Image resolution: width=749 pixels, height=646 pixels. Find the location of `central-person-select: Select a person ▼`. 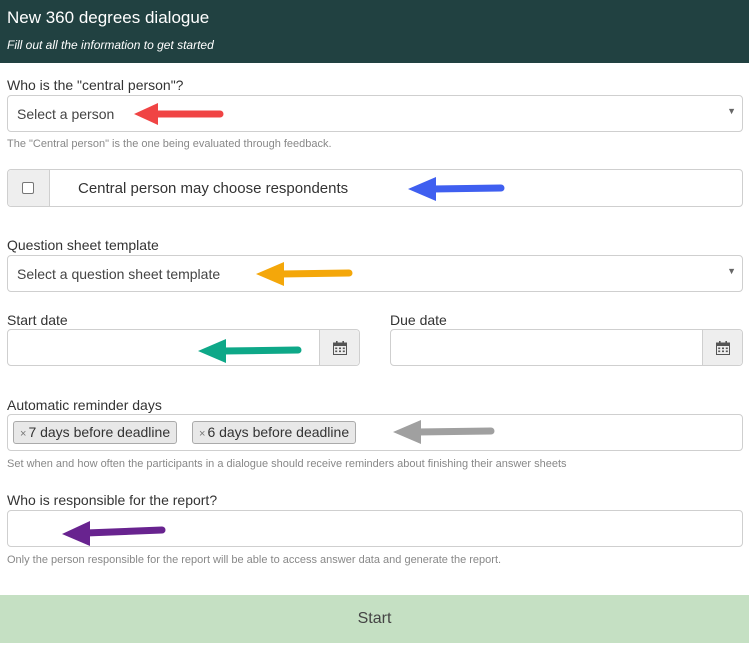

central-person-select: Select a person ▼ is located at coordinates (375, 113).